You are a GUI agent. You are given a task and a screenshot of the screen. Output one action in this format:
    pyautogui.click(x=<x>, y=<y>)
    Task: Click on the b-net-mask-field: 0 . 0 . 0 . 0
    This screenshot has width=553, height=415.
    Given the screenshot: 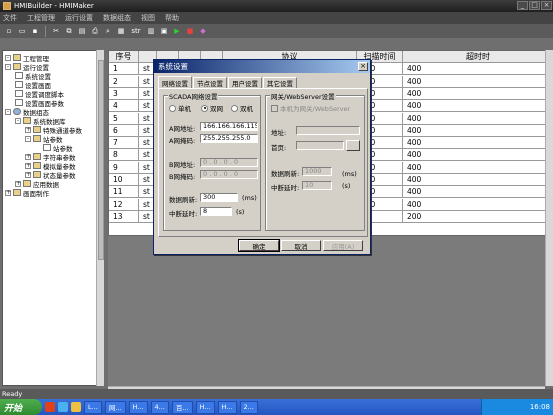 What is the action you would take?
    pyautogui.click(x=229, y=174)
    